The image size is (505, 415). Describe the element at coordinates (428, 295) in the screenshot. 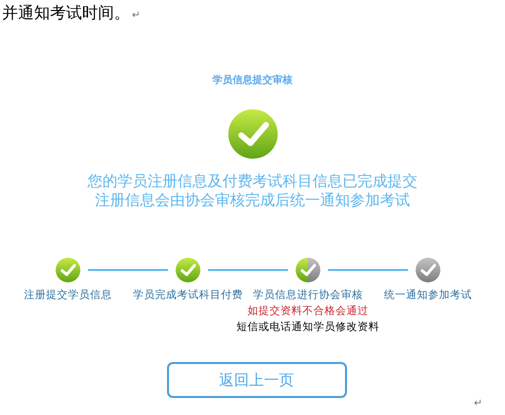

I see `step-label: 统一通知参加考试` at that location.